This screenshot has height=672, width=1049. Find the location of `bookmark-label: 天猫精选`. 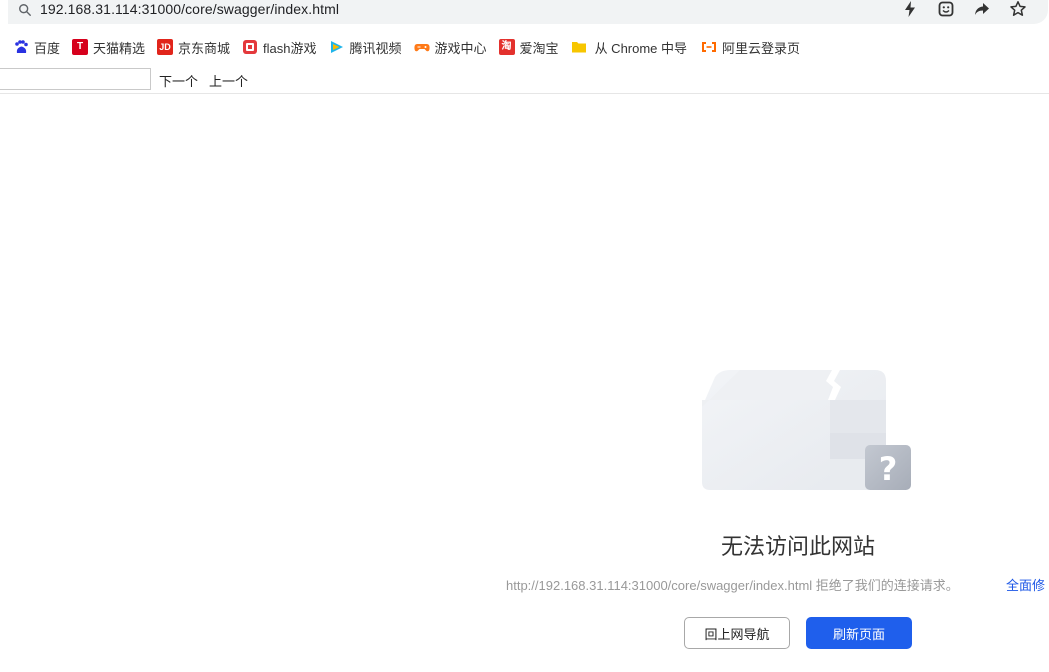

bookmark-label: 天猫精选 is located at coordinates (119, 48).